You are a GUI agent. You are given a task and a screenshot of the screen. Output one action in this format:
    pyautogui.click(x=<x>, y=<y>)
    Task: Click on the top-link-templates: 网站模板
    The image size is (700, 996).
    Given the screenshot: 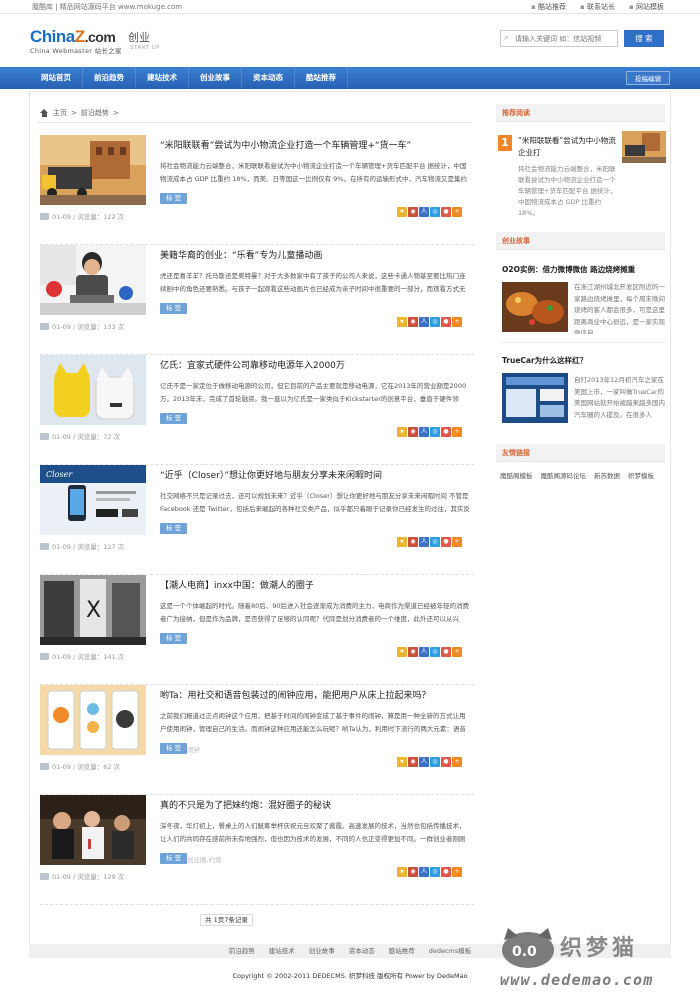 What is the action you would take?
    pyautogui.click(x=646, y=7)
    